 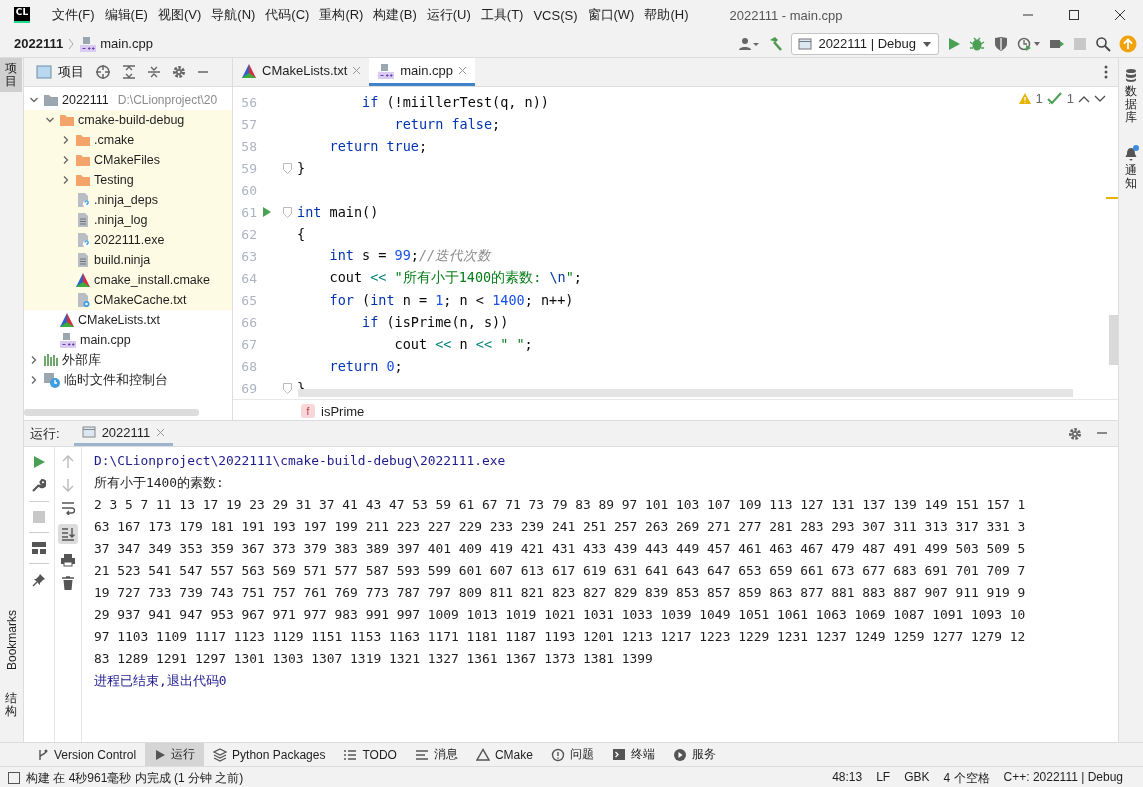 What do you see at coordinates (233, 15) in the screenshot?
I see `menu-item: 导航(N)` at bounding box center [233, 15].